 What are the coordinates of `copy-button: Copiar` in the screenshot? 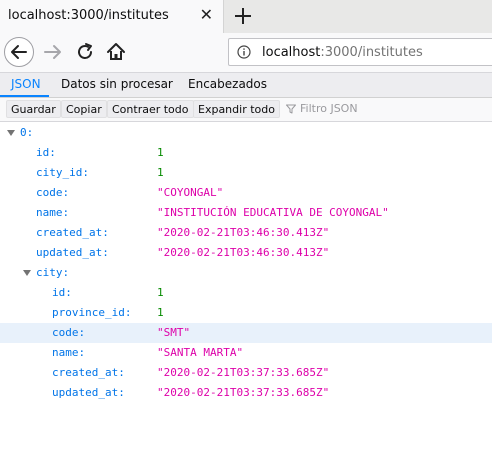 It's located at (84, 109).